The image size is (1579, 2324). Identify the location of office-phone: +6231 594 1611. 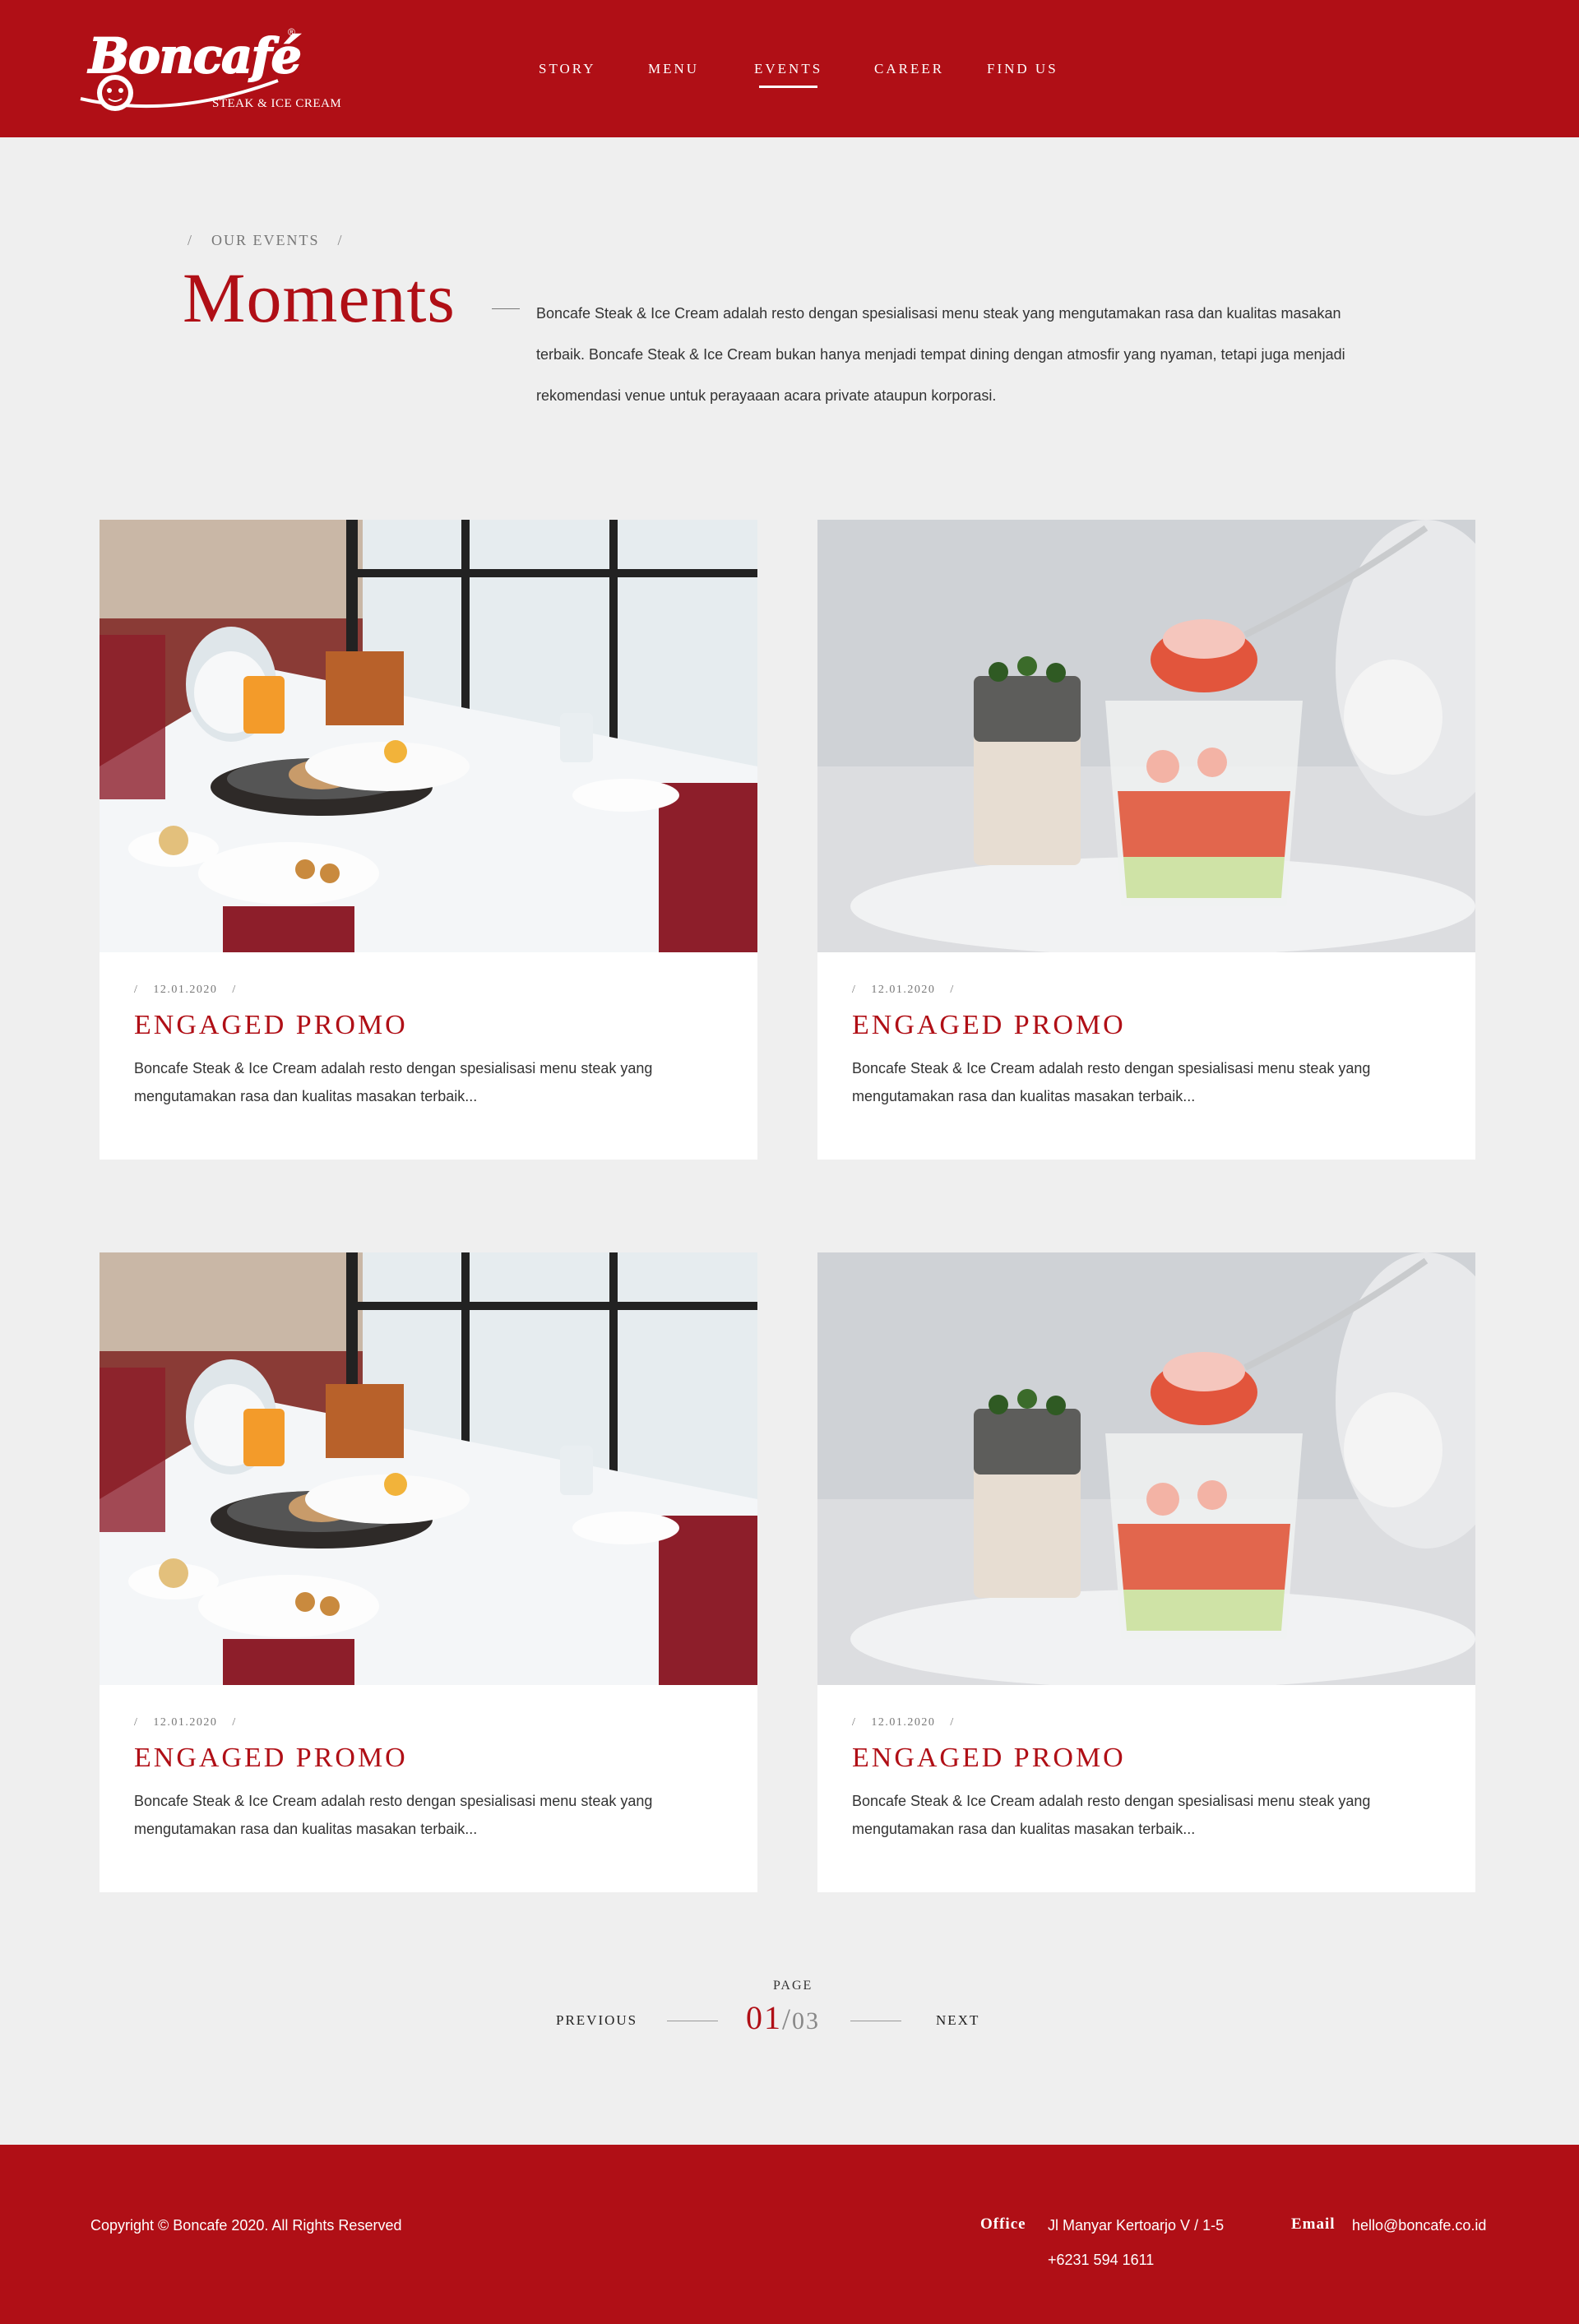
(1101, 2260).